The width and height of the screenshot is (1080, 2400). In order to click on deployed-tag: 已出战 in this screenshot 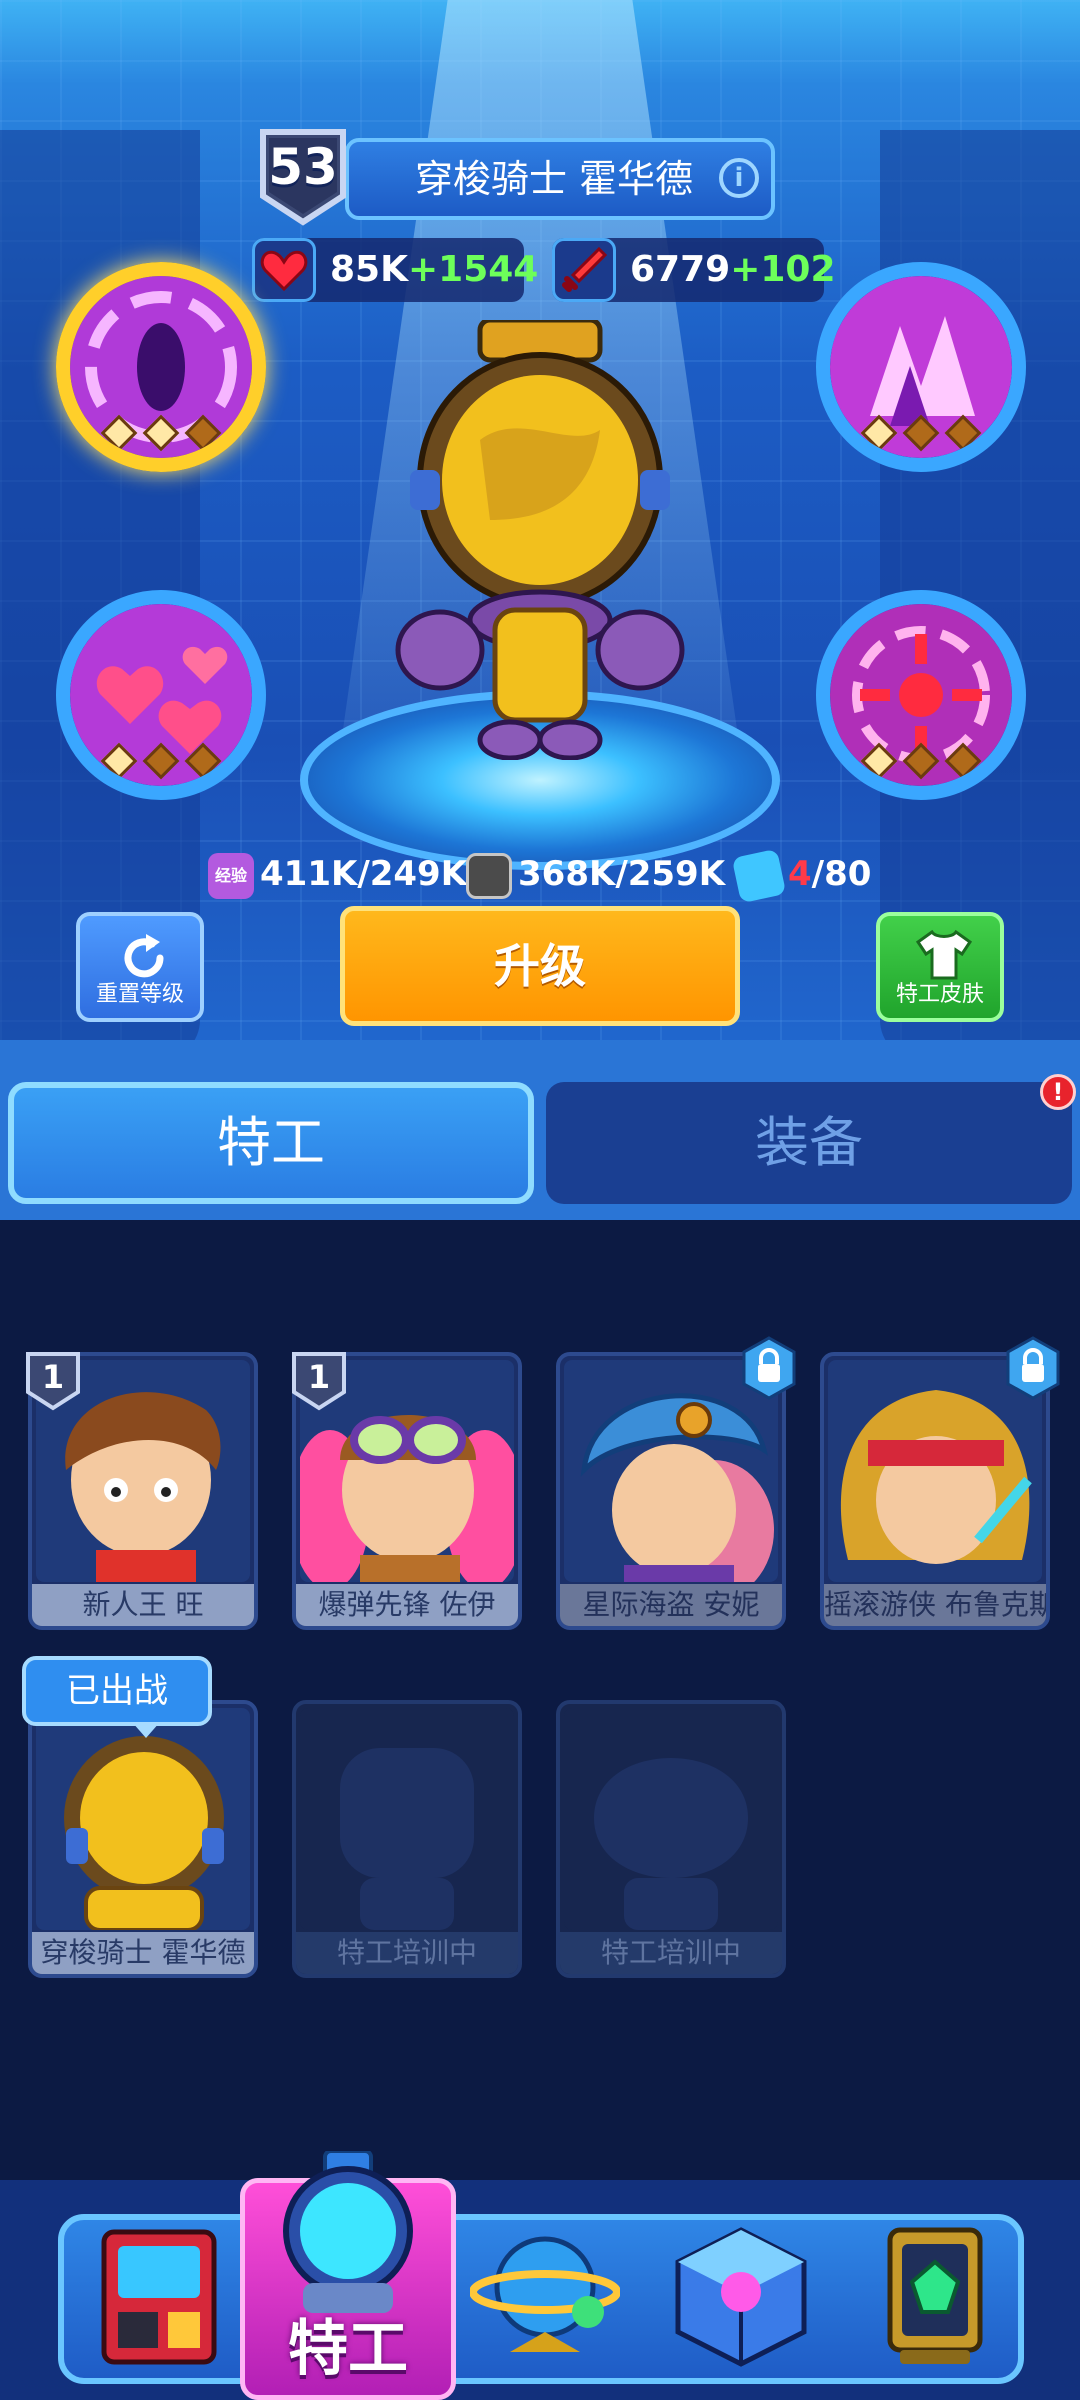, I will do `click(117, 1691)`.